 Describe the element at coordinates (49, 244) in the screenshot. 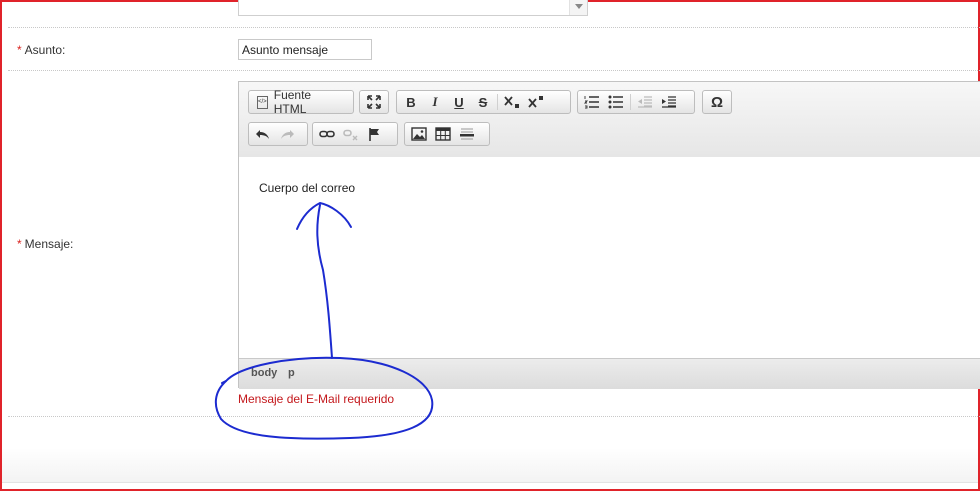

I see `message-label-text: Mensaje:` at that location.